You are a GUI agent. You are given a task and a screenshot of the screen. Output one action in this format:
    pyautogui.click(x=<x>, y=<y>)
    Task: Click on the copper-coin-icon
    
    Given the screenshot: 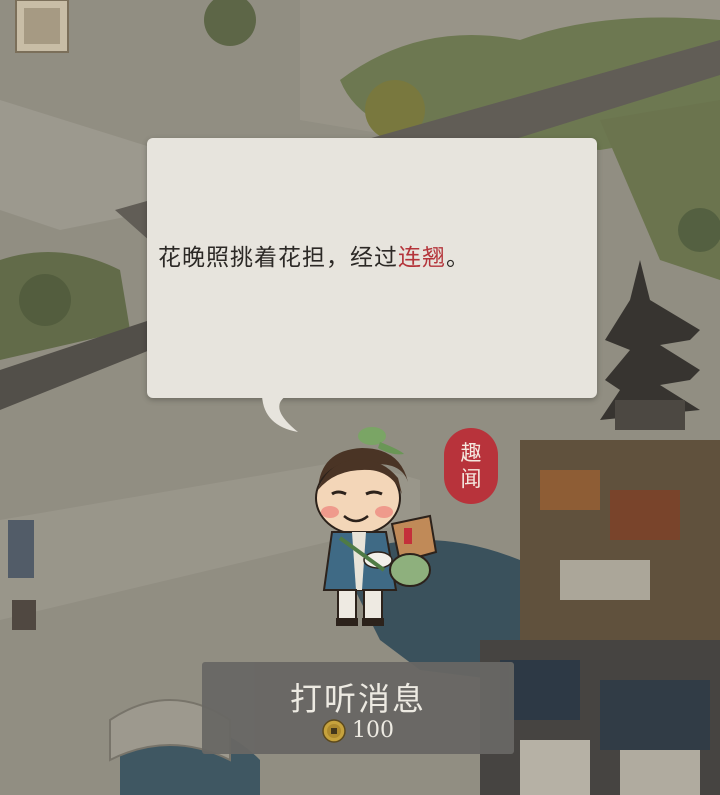 What is the action you would take?
    pyautogui.click(x=334, y=730)
    